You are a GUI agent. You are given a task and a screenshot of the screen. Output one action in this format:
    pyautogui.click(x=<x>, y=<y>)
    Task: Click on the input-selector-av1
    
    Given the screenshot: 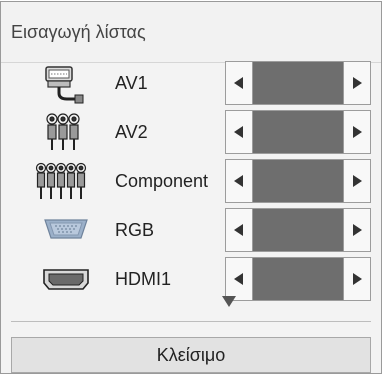 What is the action you would take?
    pyautogui.click(x=298, y=83)
    